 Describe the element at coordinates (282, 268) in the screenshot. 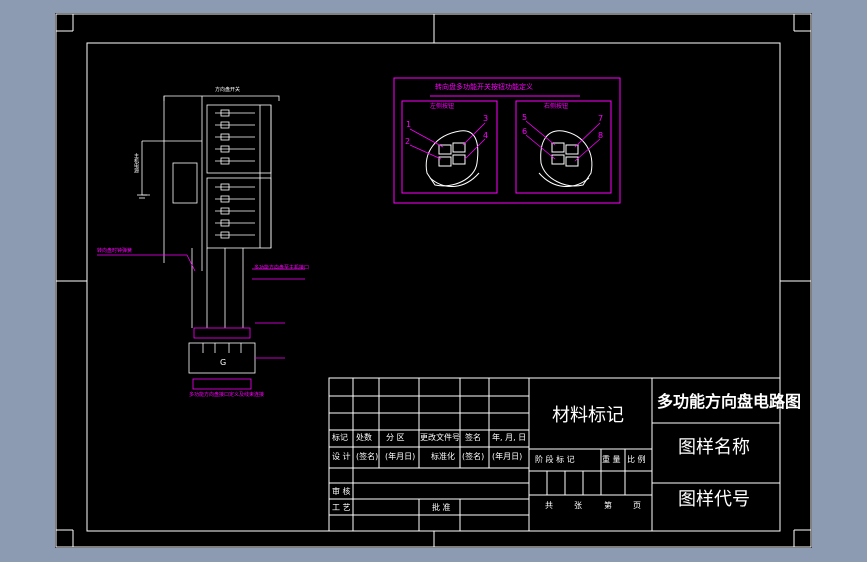

I see `note-right: 多功能方向盘至主机接口` at that location.